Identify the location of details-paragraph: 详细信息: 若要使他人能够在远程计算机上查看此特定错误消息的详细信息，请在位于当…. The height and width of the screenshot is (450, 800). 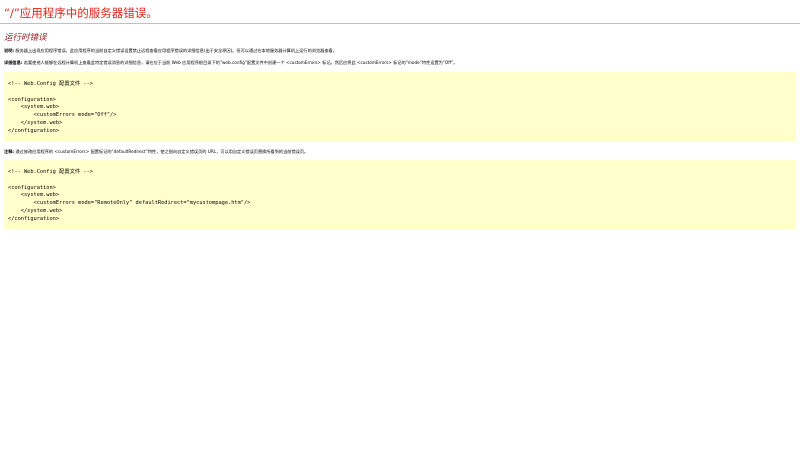
(231, 63).